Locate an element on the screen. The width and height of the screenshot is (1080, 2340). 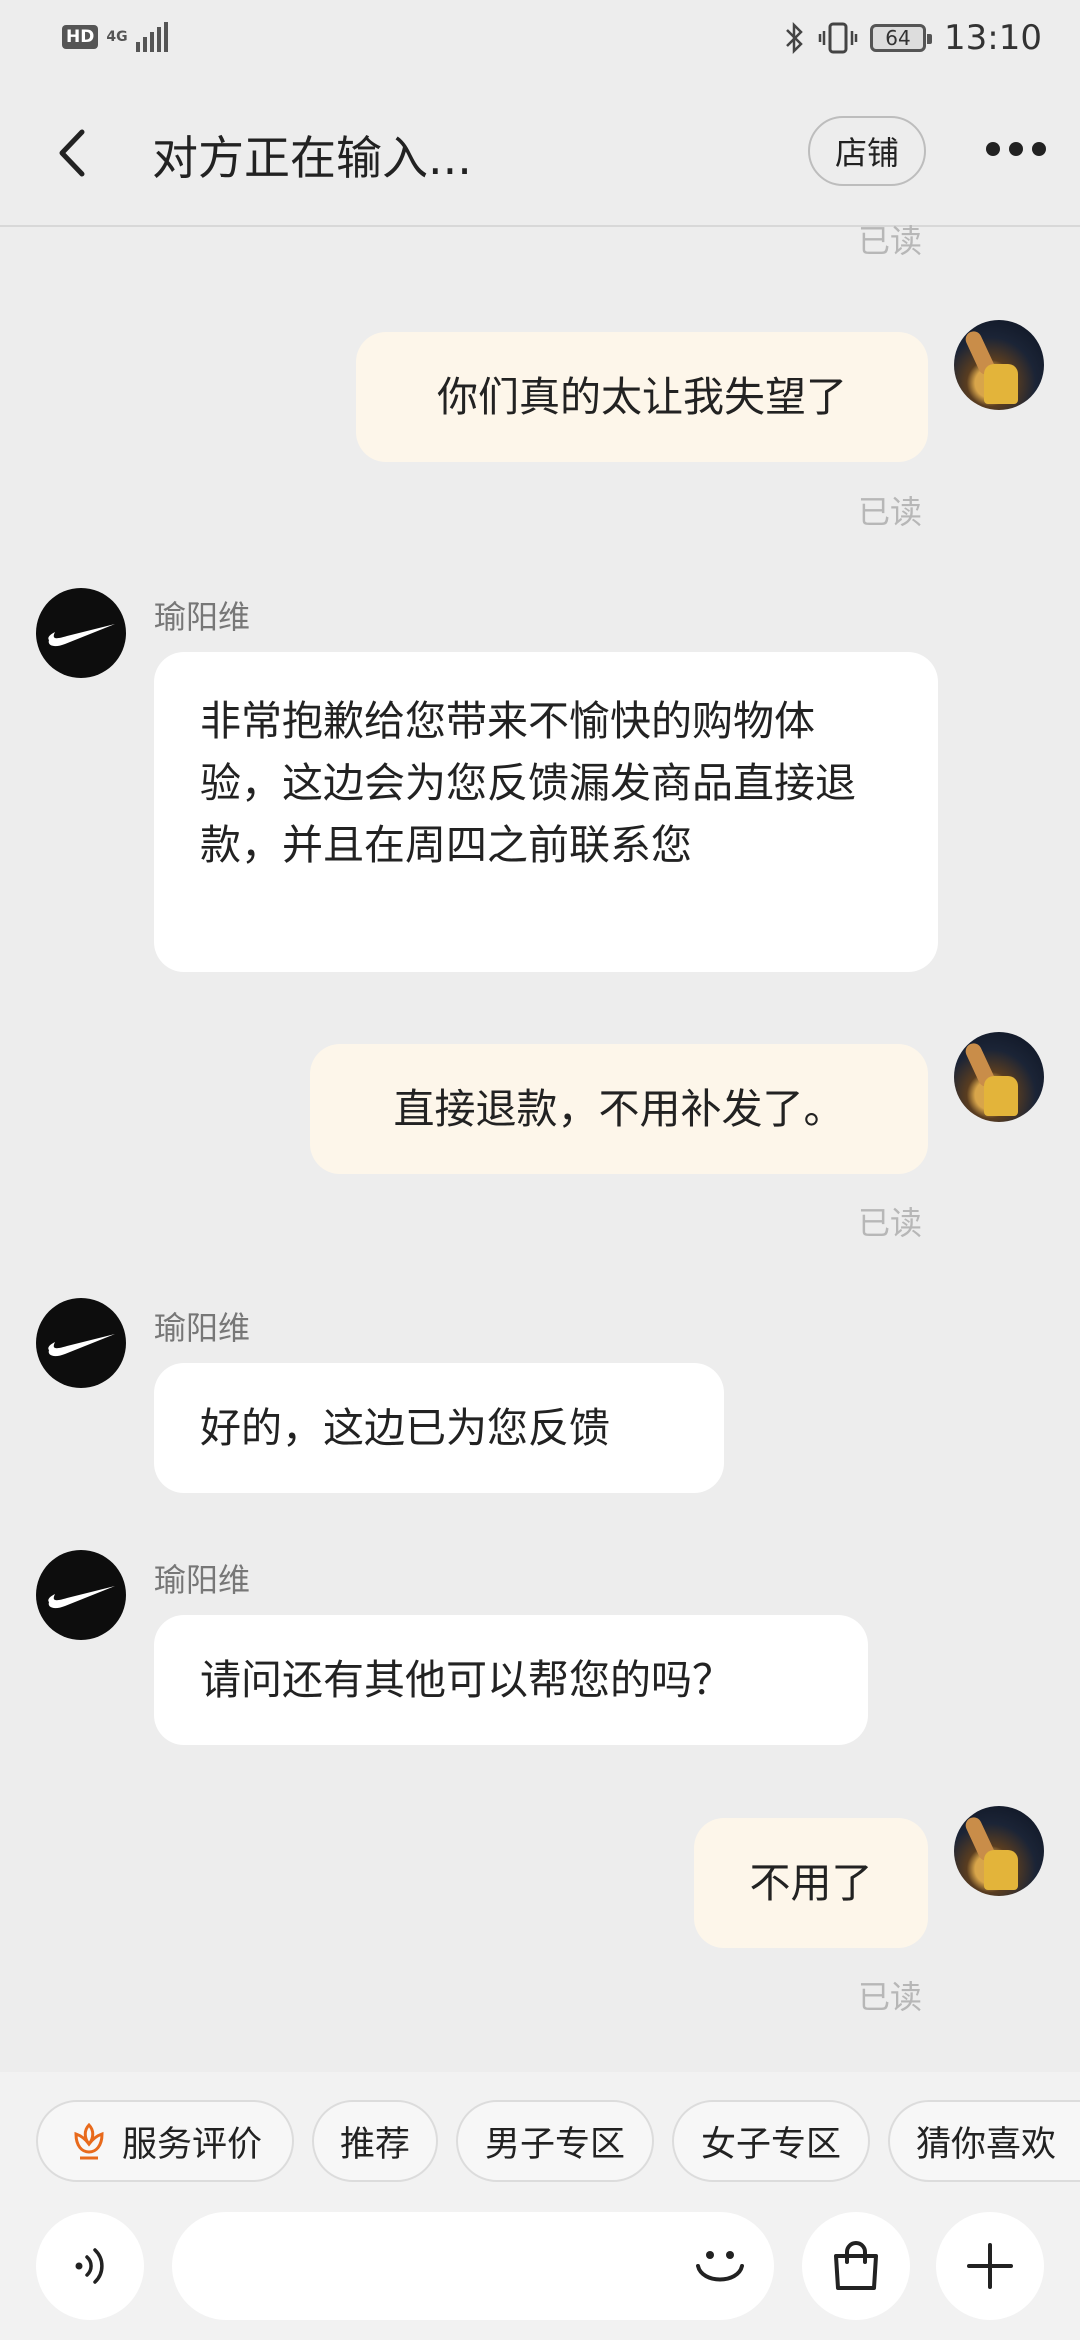
status-left: HD 4G is located at coordinates (116, 37).